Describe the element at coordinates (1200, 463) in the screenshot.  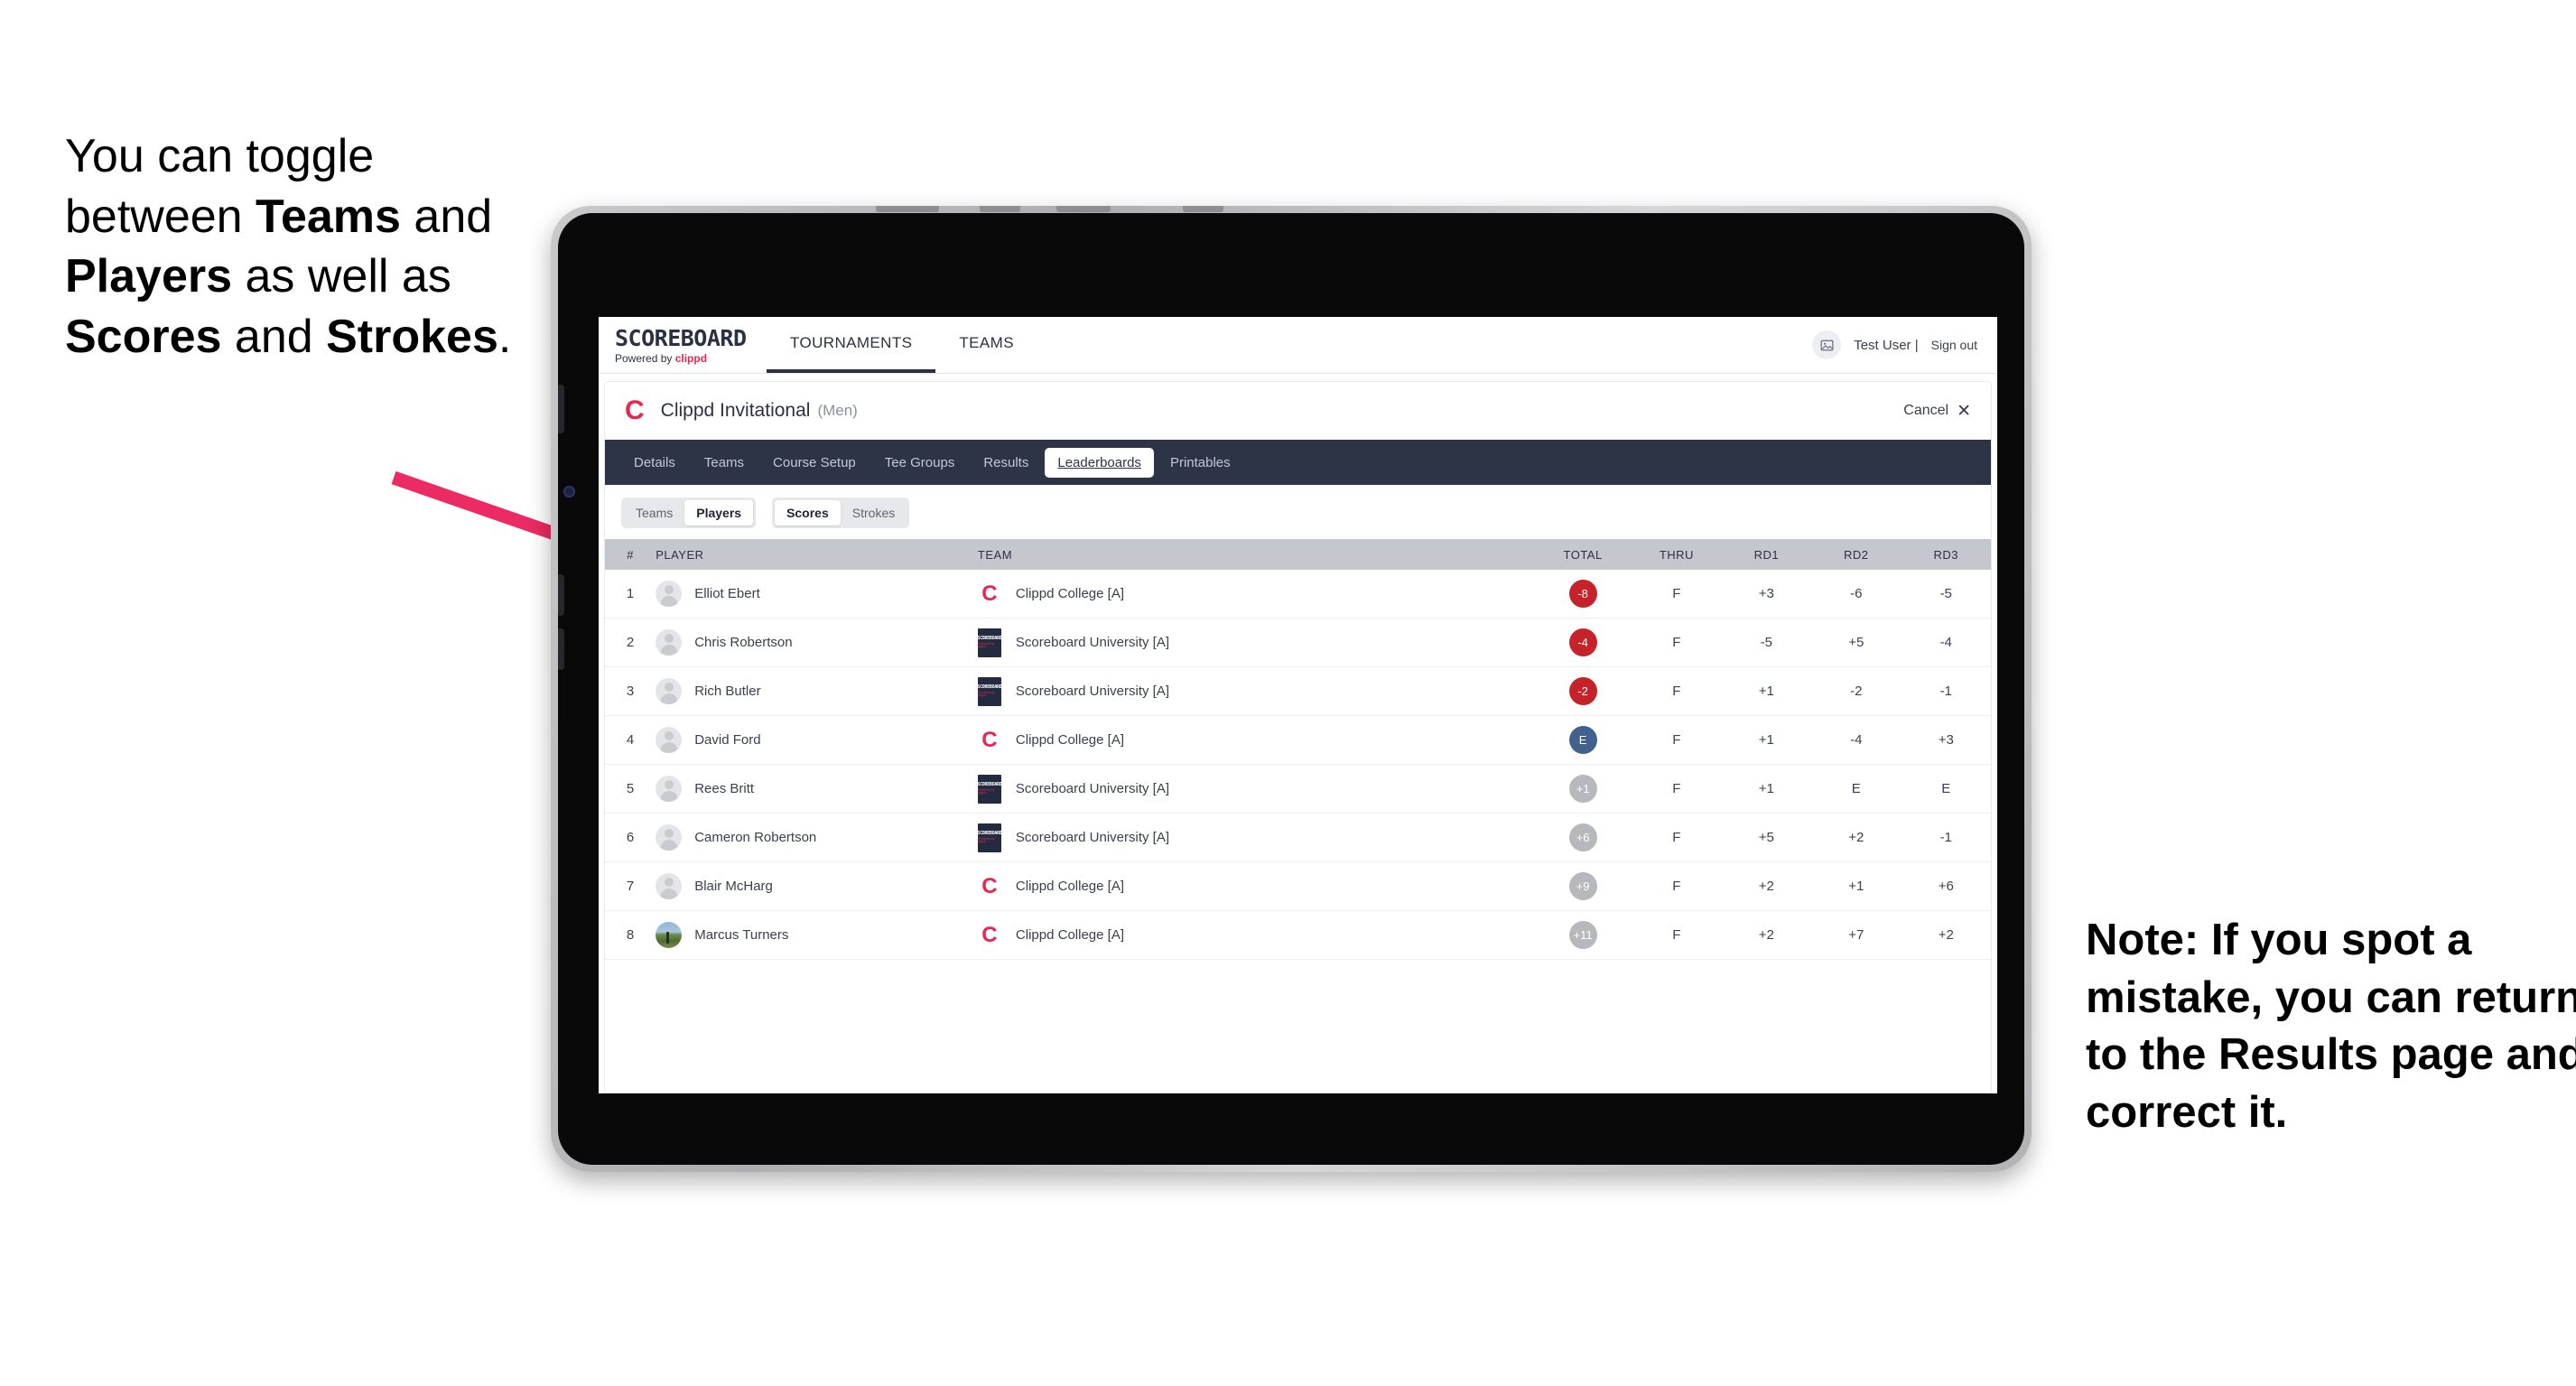
I see `section-tab-printables: Printables` at that location.